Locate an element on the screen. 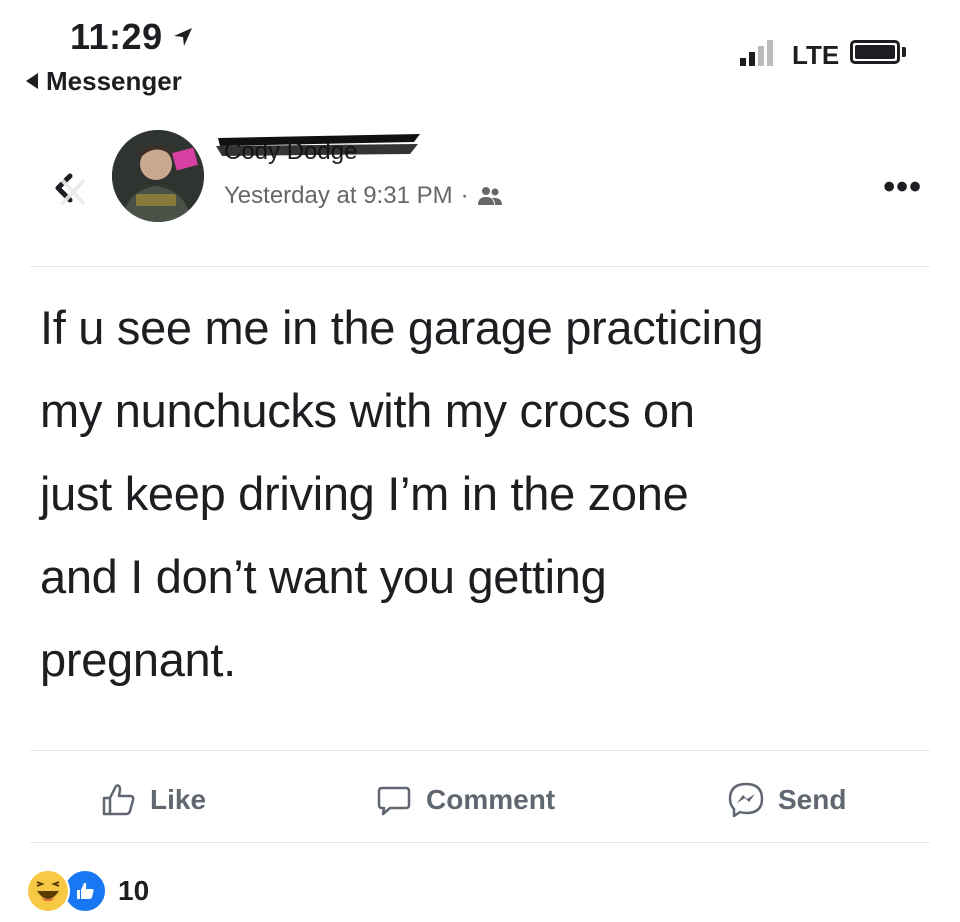 This screenshot has width=960, height=922. send-button: Send is located at coordinates (786, 800).